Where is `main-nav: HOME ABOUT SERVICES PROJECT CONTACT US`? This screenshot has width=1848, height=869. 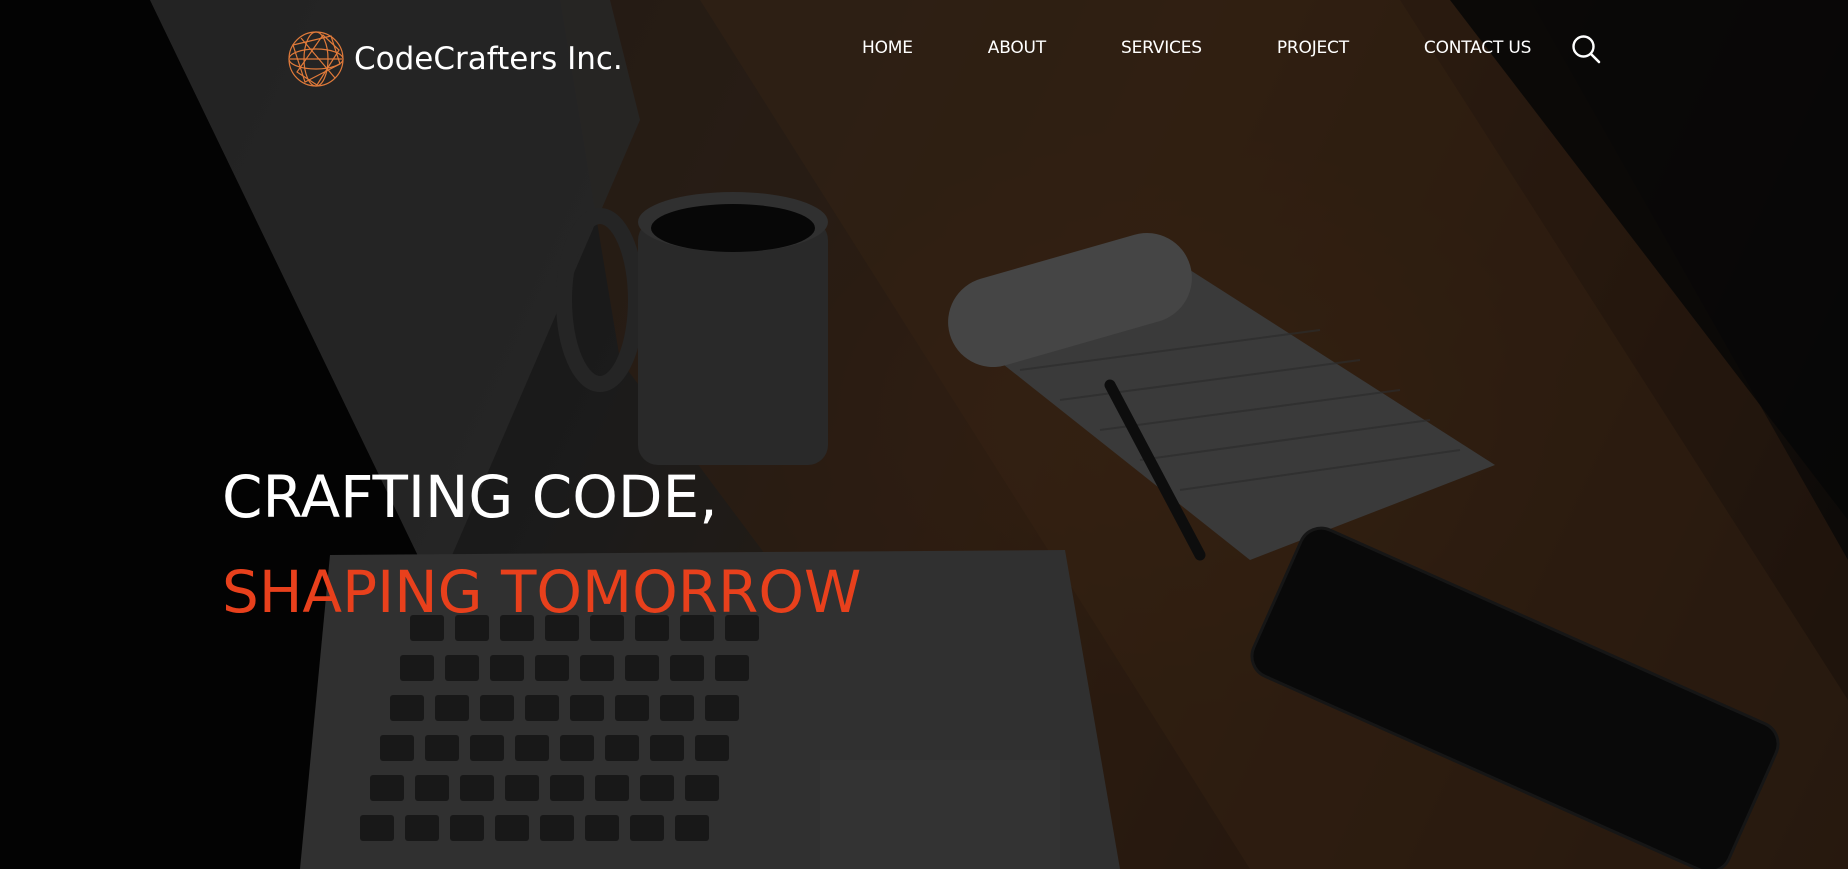 main-nav: HOME ABOUT SERVICES PROJECT CONTACT US is located at coordinates (1196, 48).